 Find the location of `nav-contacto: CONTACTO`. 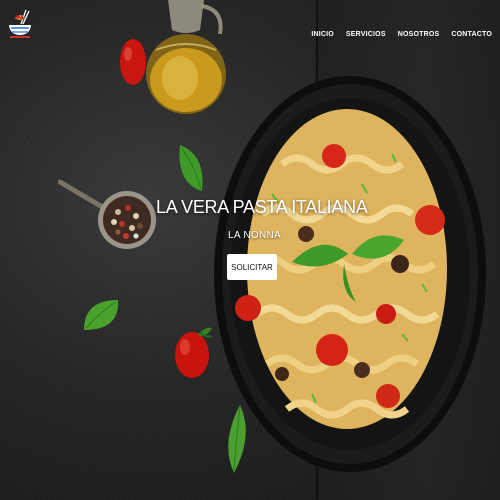

nav-contacto: CONTACTO is located at coordinates (471, 34).